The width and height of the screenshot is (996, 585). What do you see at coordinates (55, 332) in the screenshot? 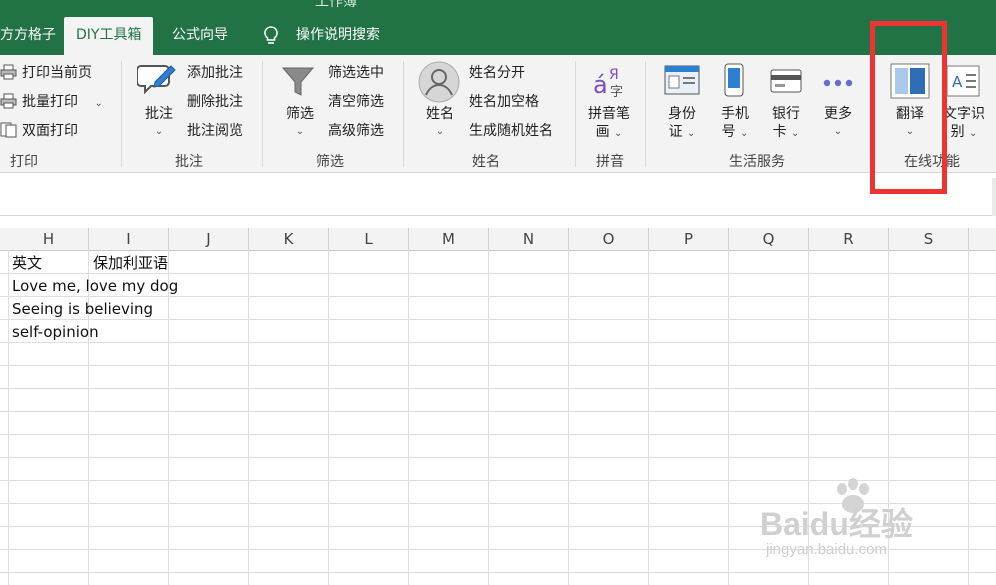
I see `cell-h-row4: self-opinion` at bounding box center [55, 332].